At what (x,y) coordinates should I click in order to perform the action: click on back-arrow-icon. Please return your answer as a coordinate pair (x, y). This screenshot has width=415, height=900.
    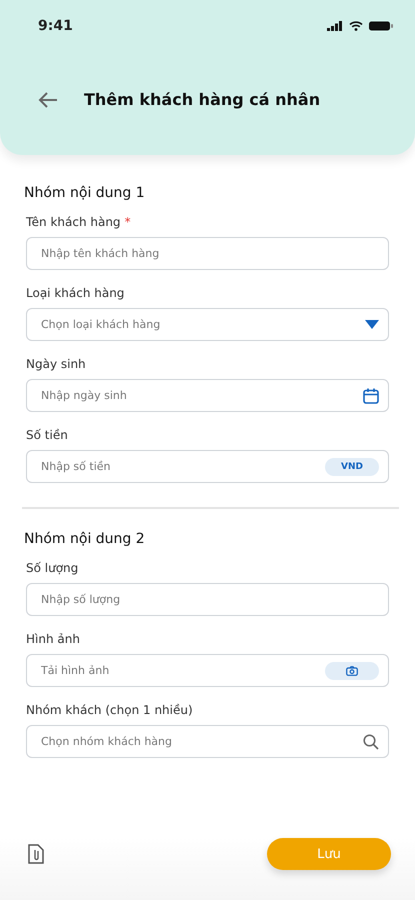
    Looking at the image, I should click on (48, 100).